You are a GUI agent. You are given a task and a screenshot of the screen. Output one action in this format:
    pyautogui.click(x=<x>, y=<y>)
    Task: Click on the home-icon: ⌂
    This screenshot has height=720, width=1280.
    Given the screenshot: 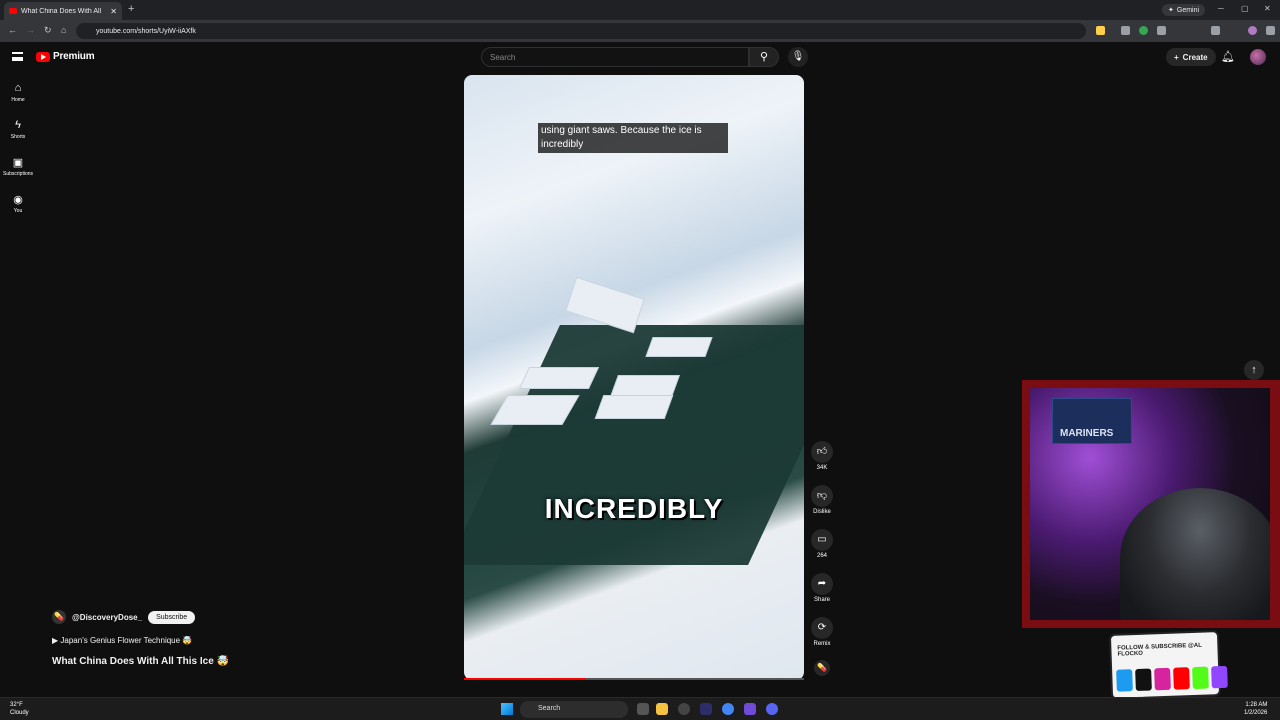 What is the action you would take?
    pyautogui.click(x=18, y=88)
    